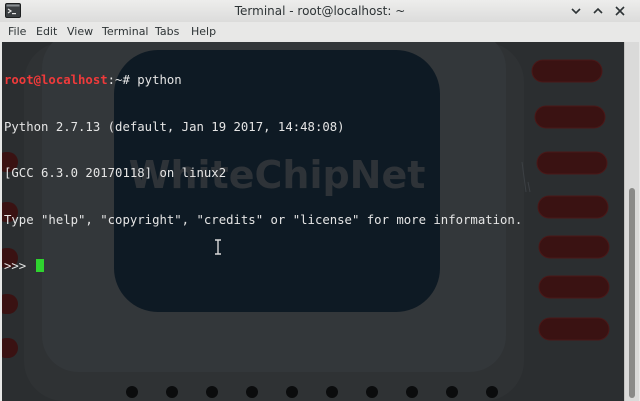  I want to click on vertical-scrollbar, so click(631, 221).